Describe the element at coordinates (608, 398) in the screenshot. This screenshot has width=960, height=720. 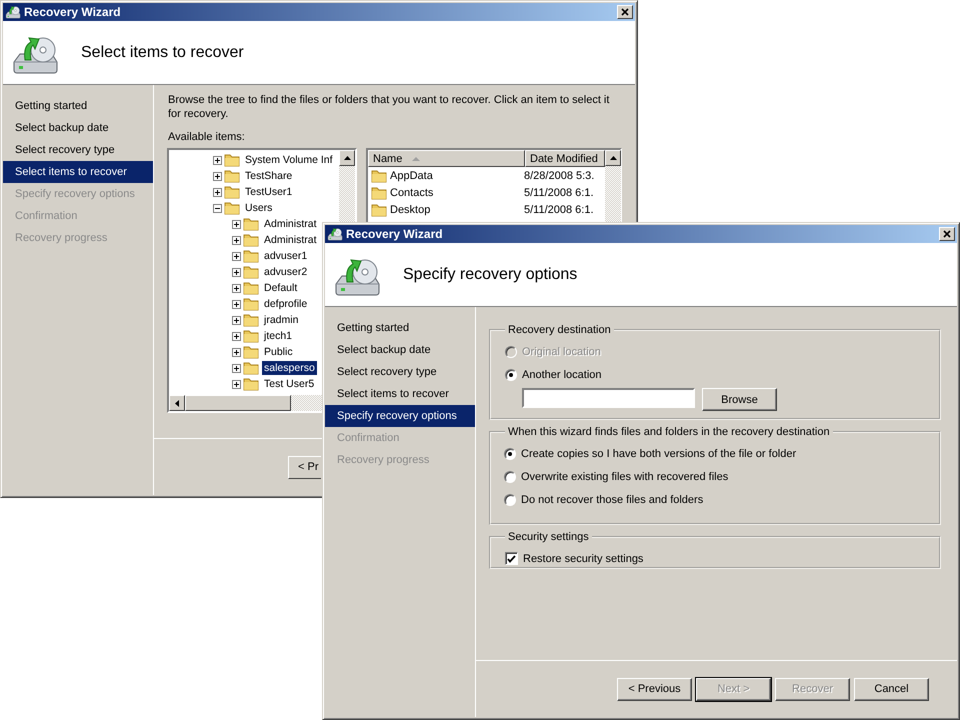
I see `path-field` at that location.